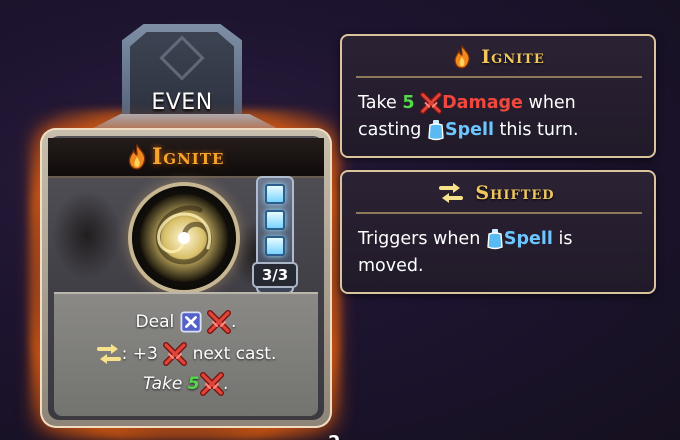  What do you see at coordinates (334, 436) in the screenshot?
I see `card-cost: 2` at bounding box center [334, 436].